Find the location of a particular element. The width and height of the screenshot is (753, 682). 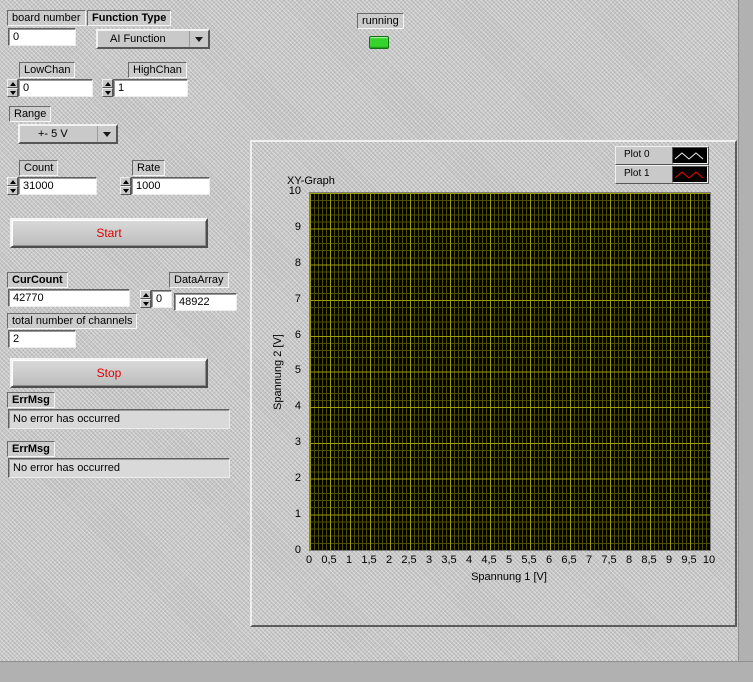

count-control: 31000 is located at coordinates (52, 186).